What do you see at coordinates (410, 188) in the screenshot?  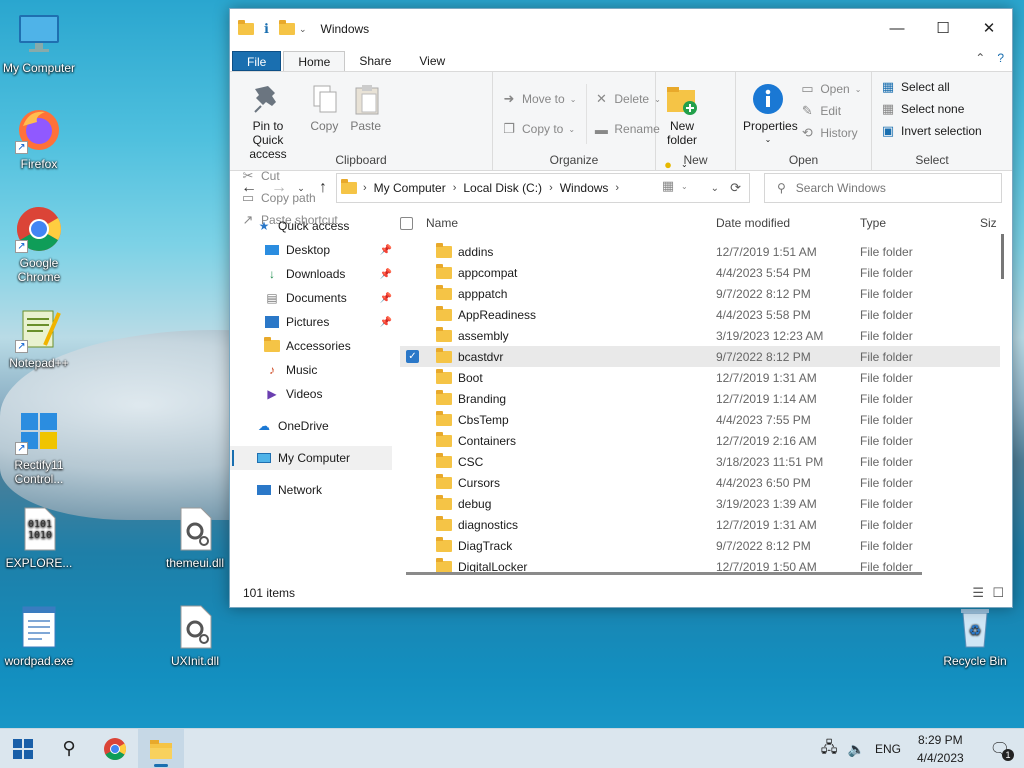 I see `breadcrumb-my-computer: My Computer` at bounding box center [410, 188].